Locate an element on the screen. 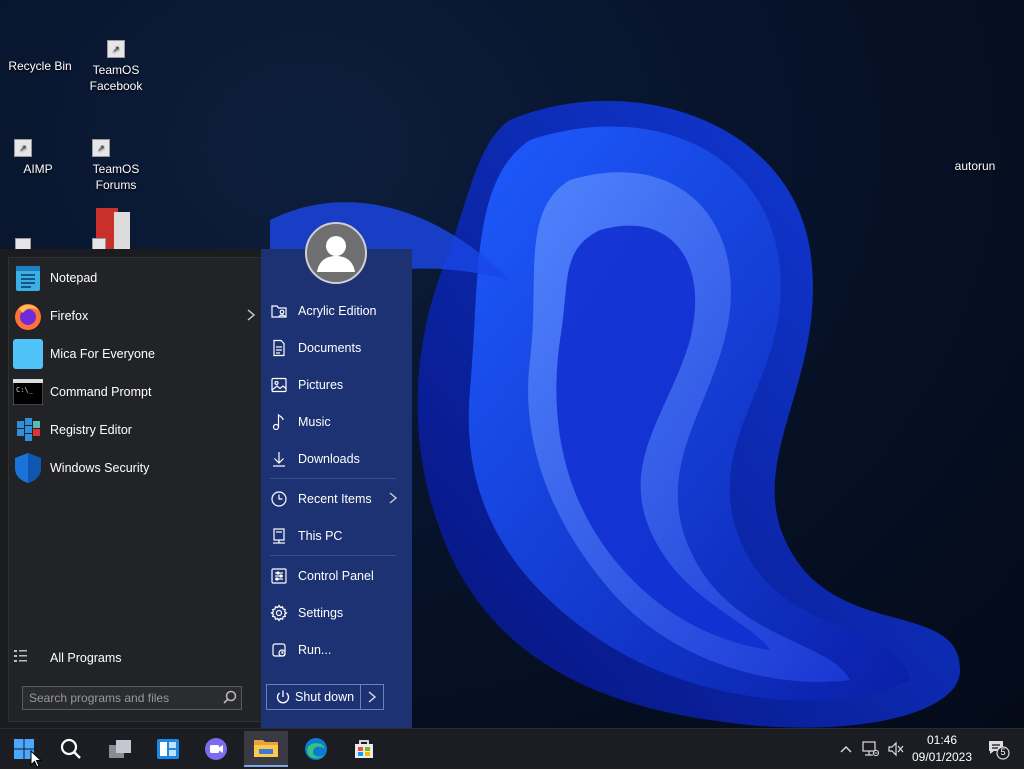 The image size is (1024, 769). document-icon is located at coordinates (279, 348).